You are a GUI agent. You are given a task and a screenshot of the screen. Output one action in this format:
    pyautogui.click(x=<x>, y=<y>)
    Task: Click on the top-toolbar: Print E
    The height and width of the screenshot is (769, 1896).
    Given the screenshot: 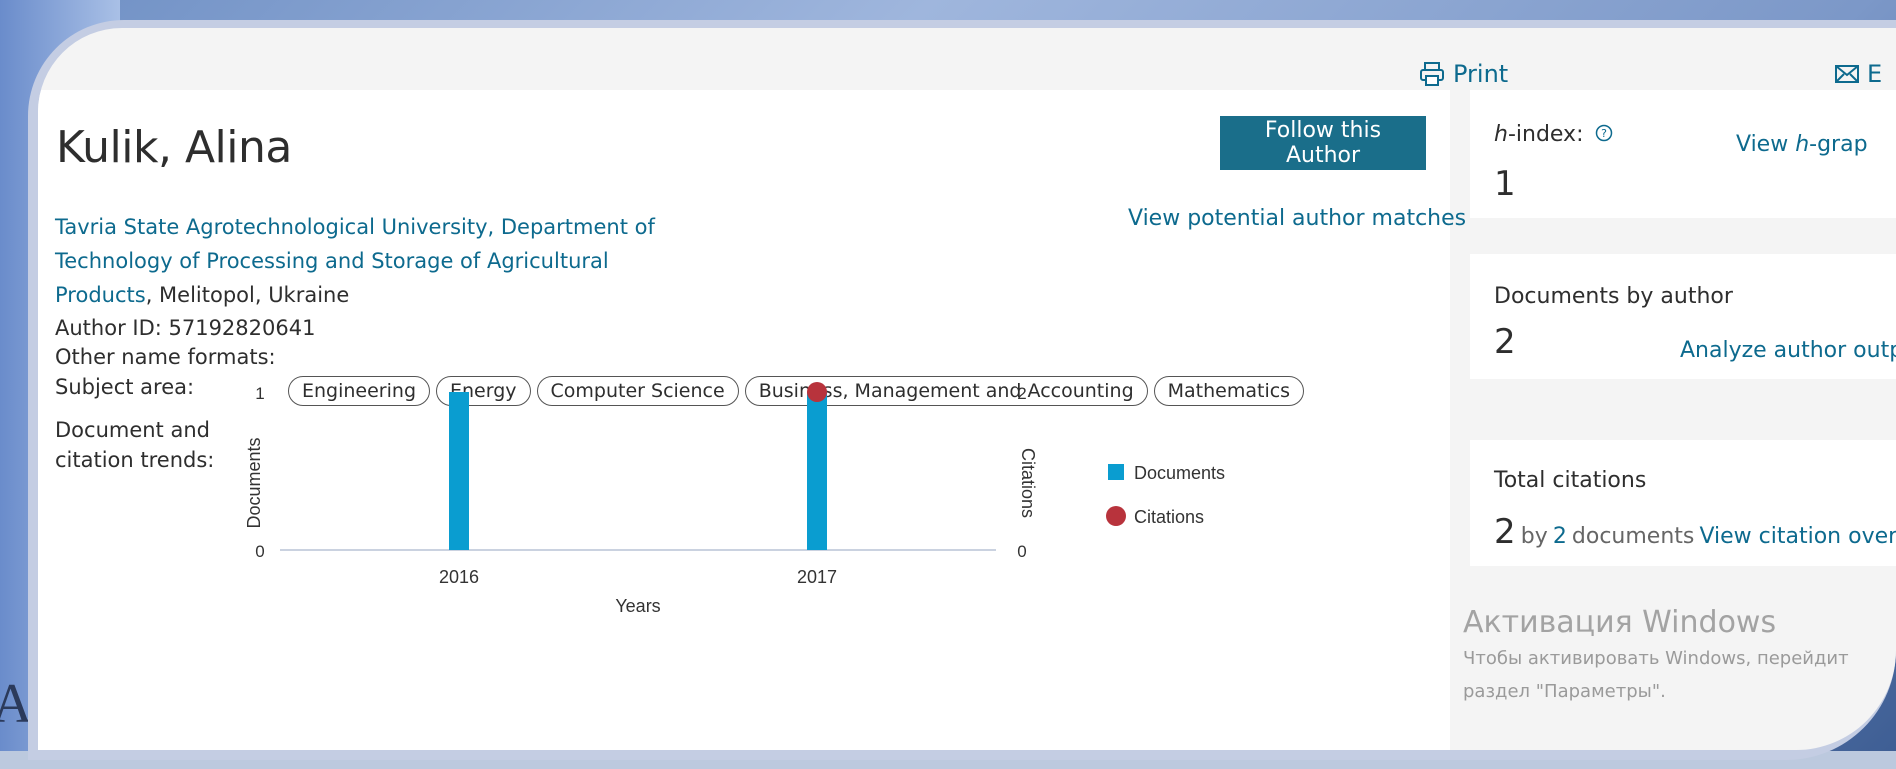 What is the action you would take?
    pyautogui.click(x=967, y=59)
    